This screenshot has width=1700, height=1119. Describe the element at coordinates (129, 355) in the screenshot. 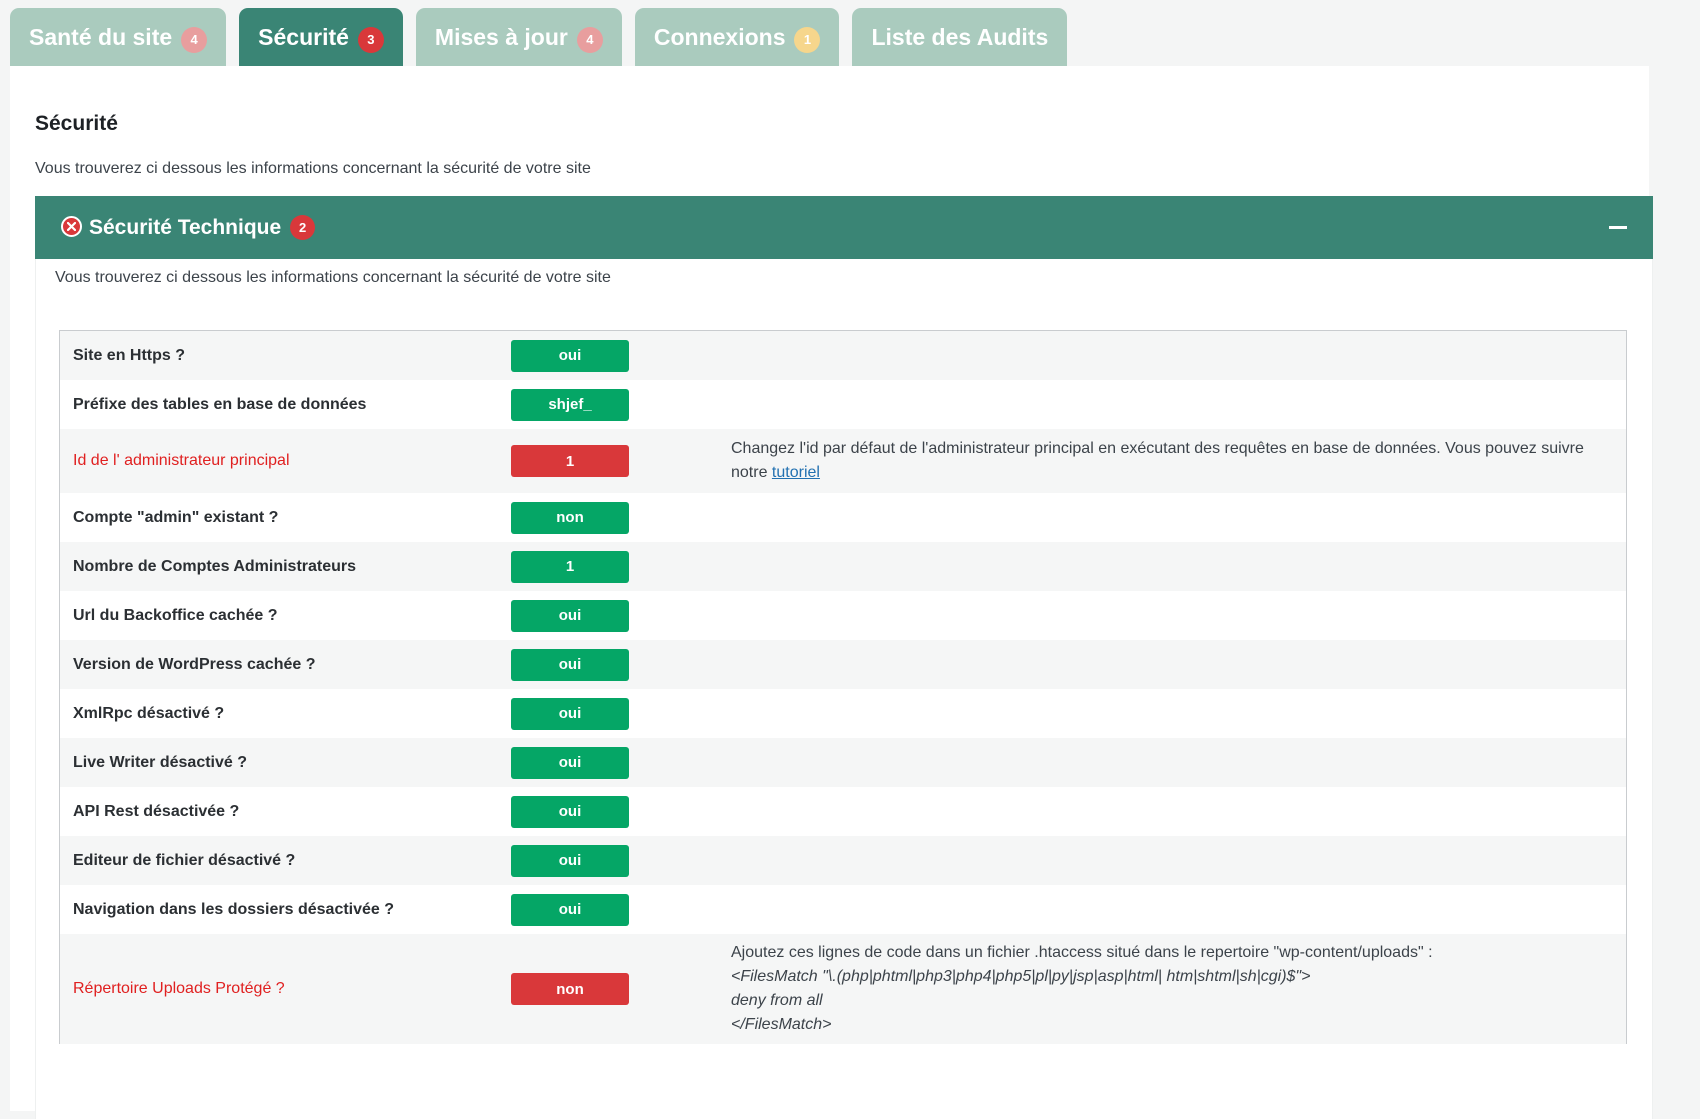

I see `row-label: Site en Https ?` at that location.